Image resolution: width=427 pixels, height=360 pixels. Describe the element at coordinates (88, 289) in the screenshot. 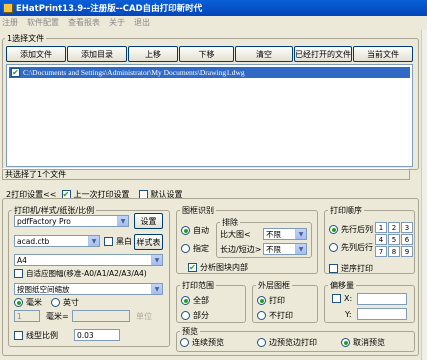

I see `scale-mode-select: 按图纸空间缩放 ▼` at that location.